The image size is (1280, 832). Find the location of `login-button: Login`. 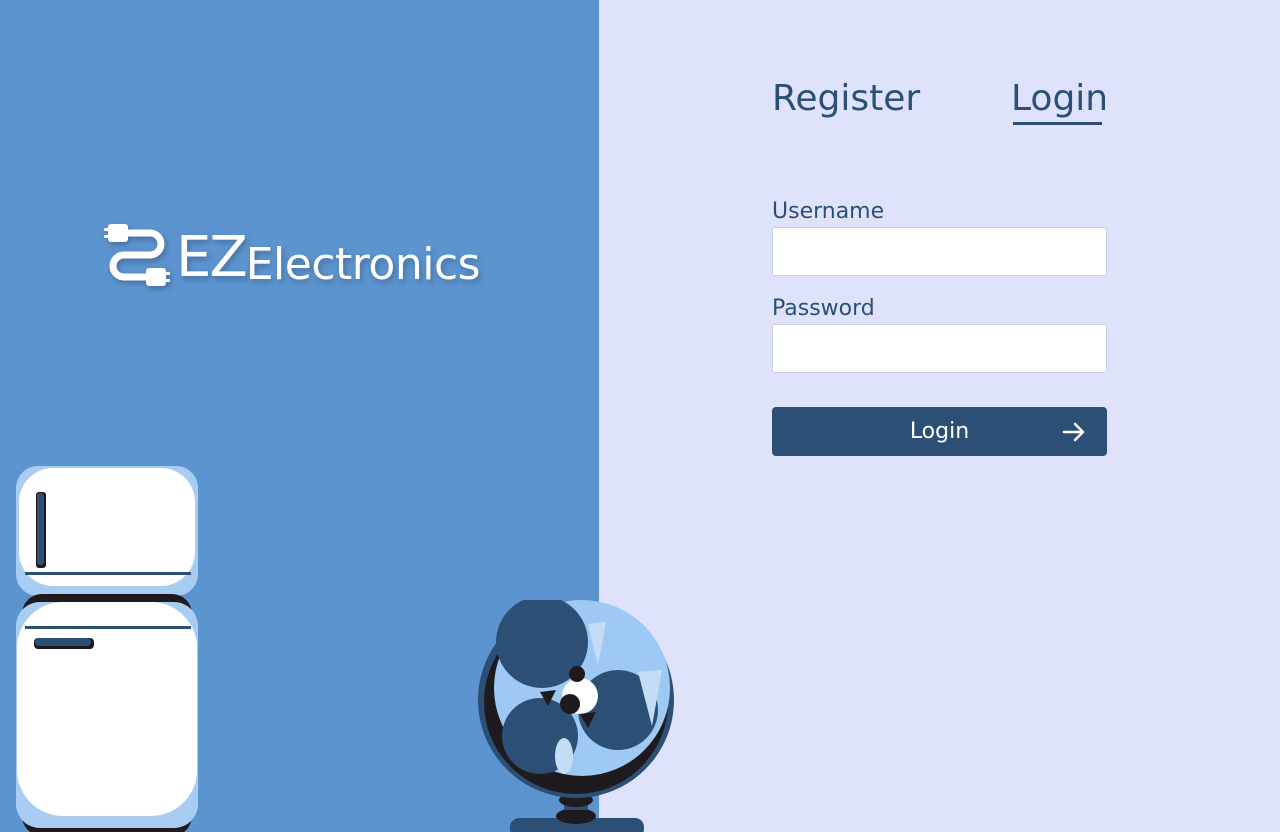

login-button: Login is located at coordinates (939, 431).